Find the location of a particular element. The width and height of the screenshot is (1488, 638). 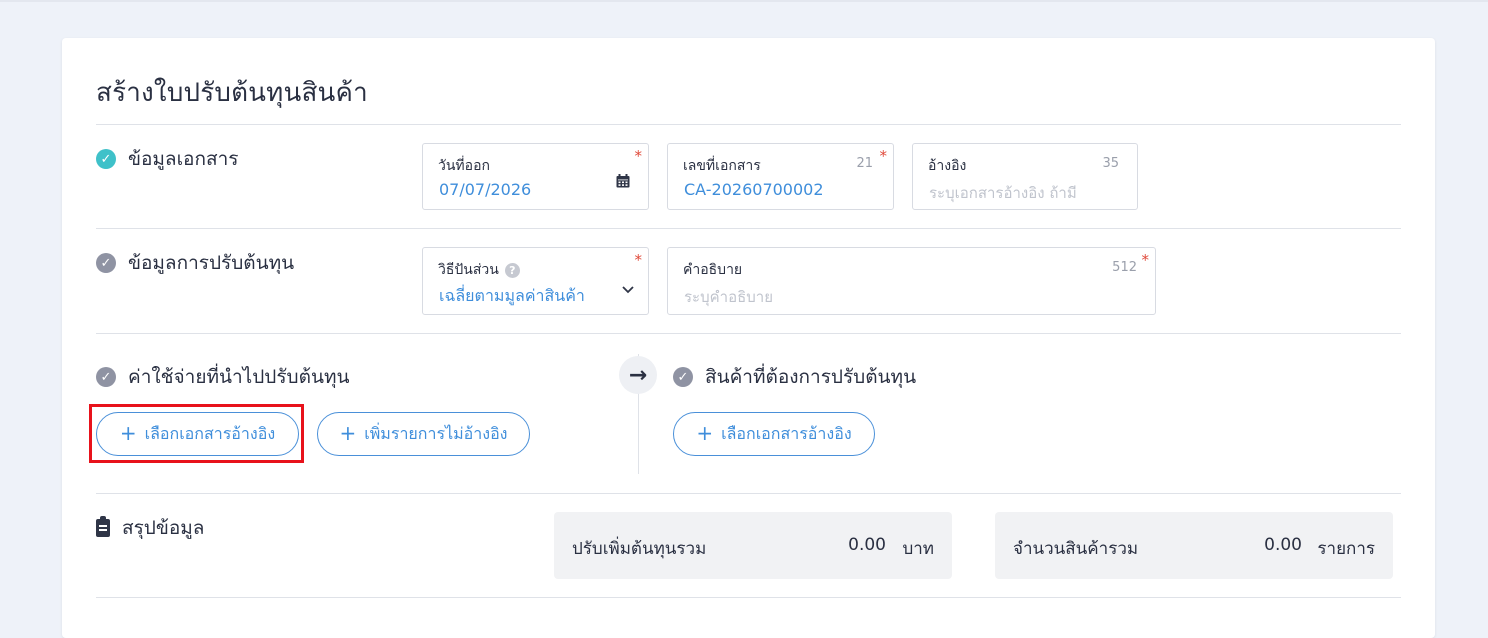

doc-number-field: เลขที่เอกสาร 21 * CA-20260700002 is located at coordinates (780, 176).